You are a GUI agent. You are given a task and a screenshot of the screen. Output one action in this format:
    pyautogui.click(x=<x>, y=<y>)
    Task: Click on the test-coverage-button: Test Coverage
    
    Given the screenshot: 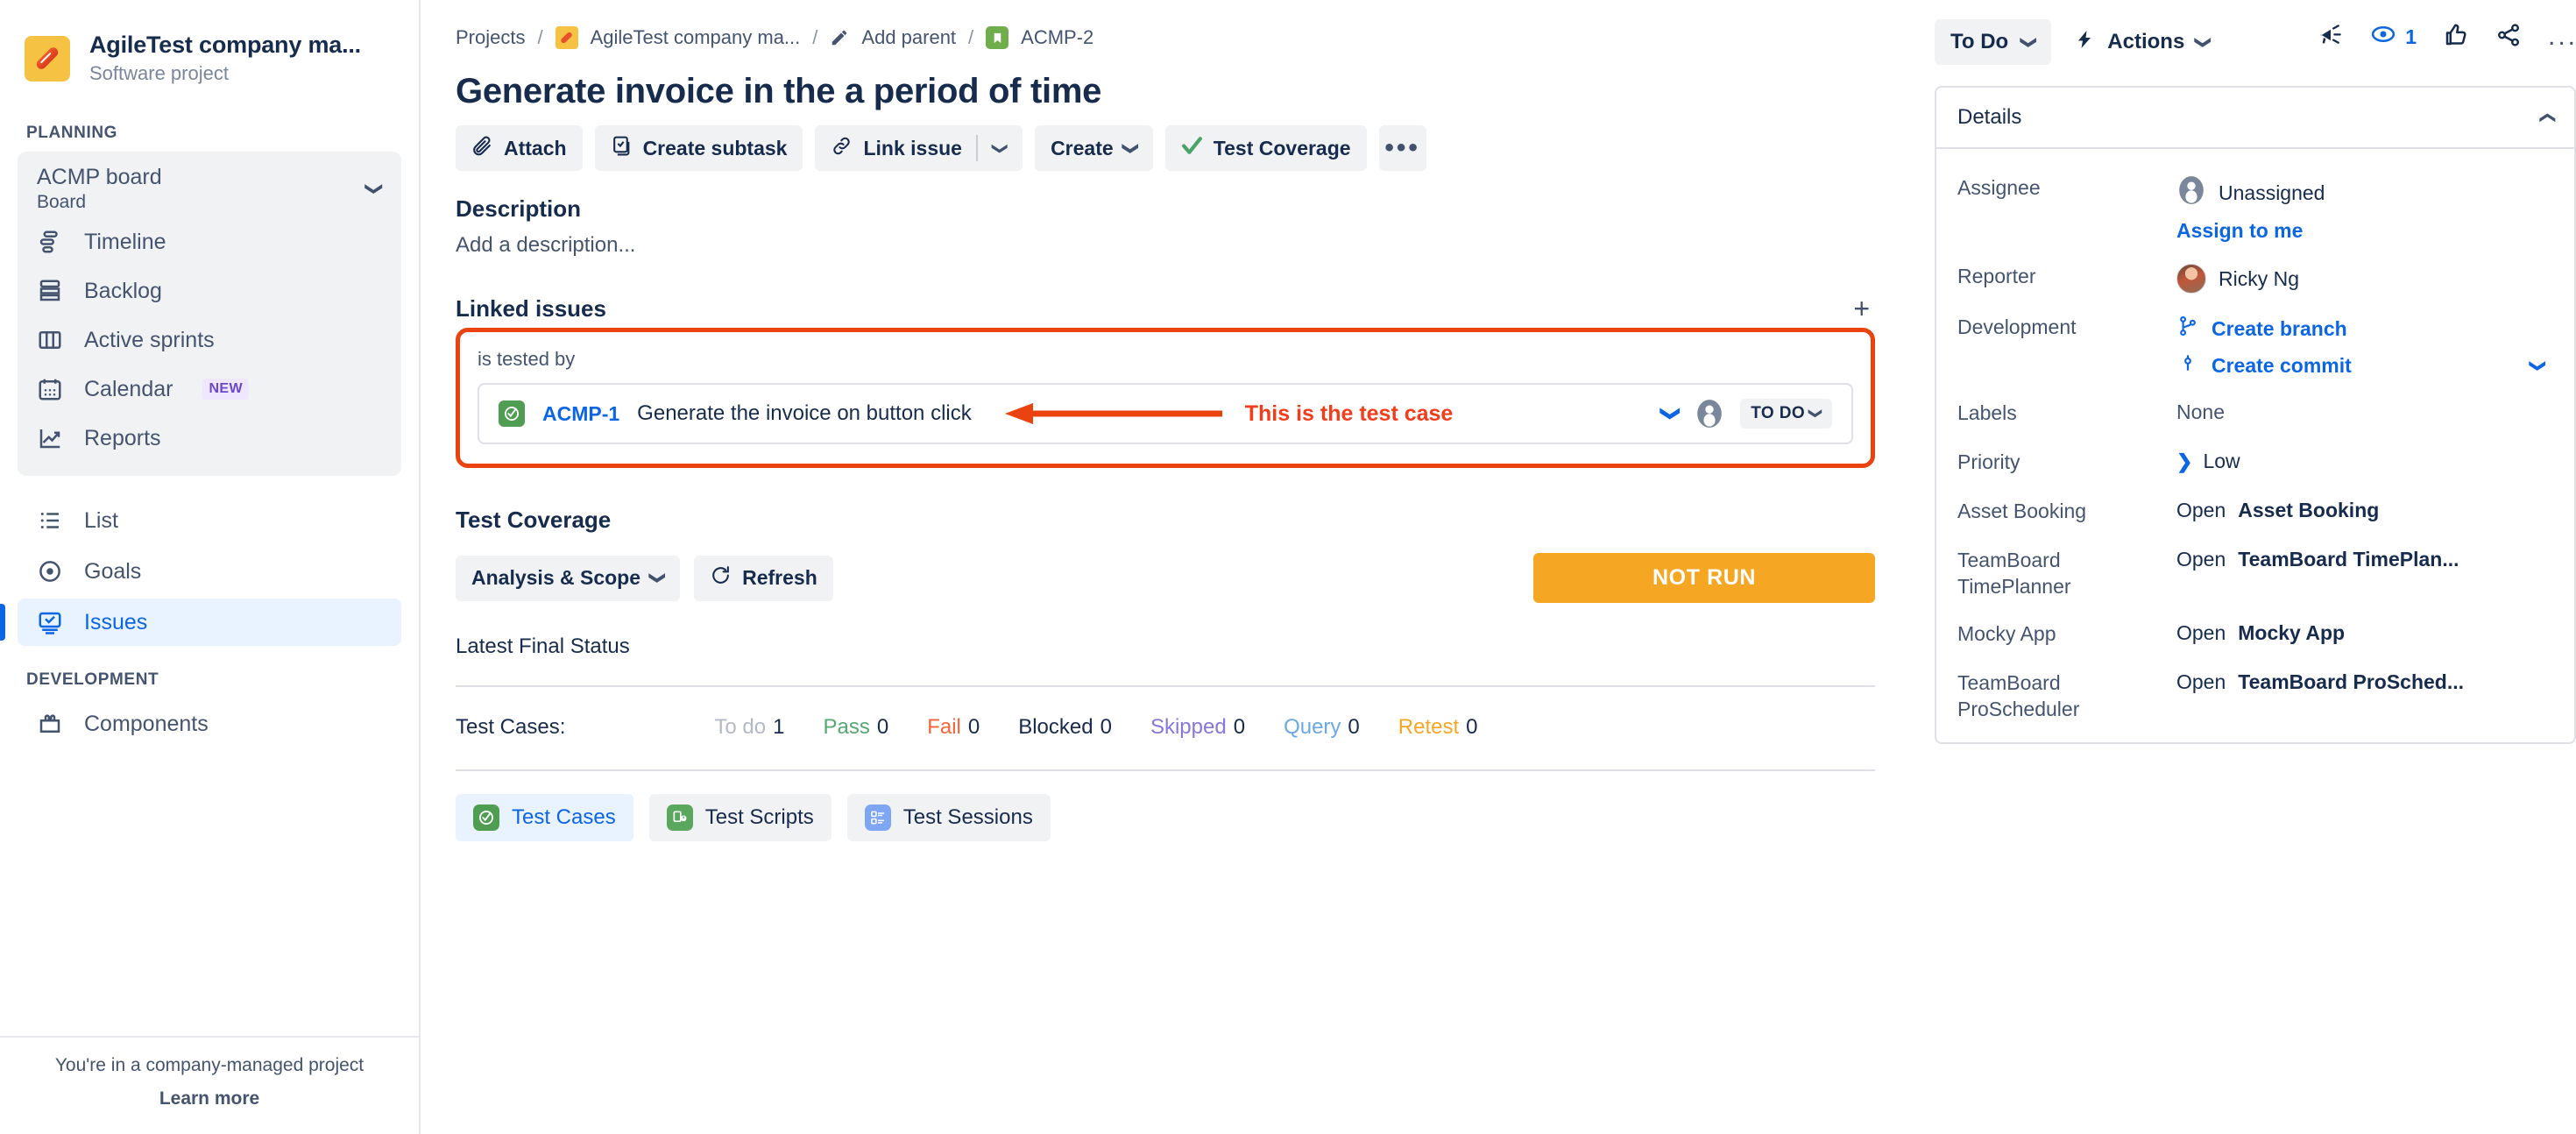 What is the action you would take?
    pyautogui.click(x=1265, y=148)
    